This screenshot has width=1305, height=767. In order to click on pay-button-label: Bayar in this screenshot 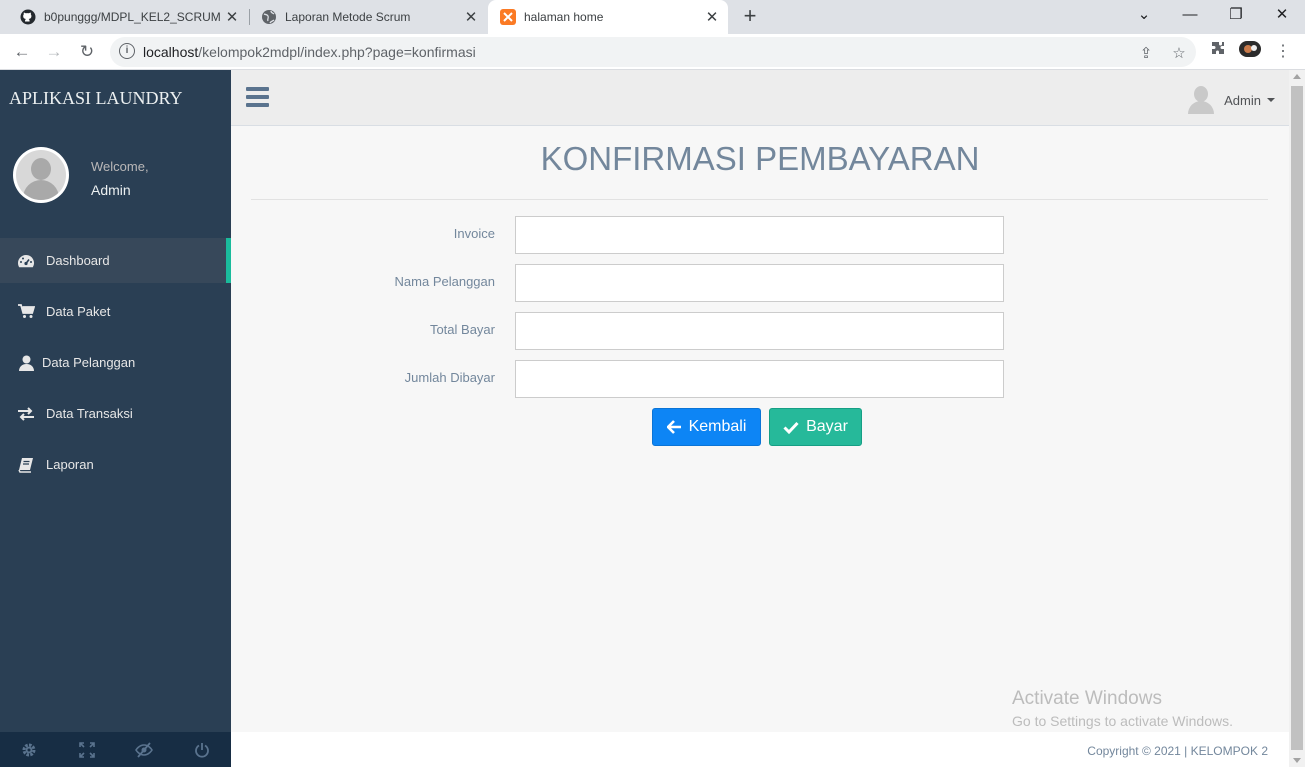, I will do `click(827, 426)`.